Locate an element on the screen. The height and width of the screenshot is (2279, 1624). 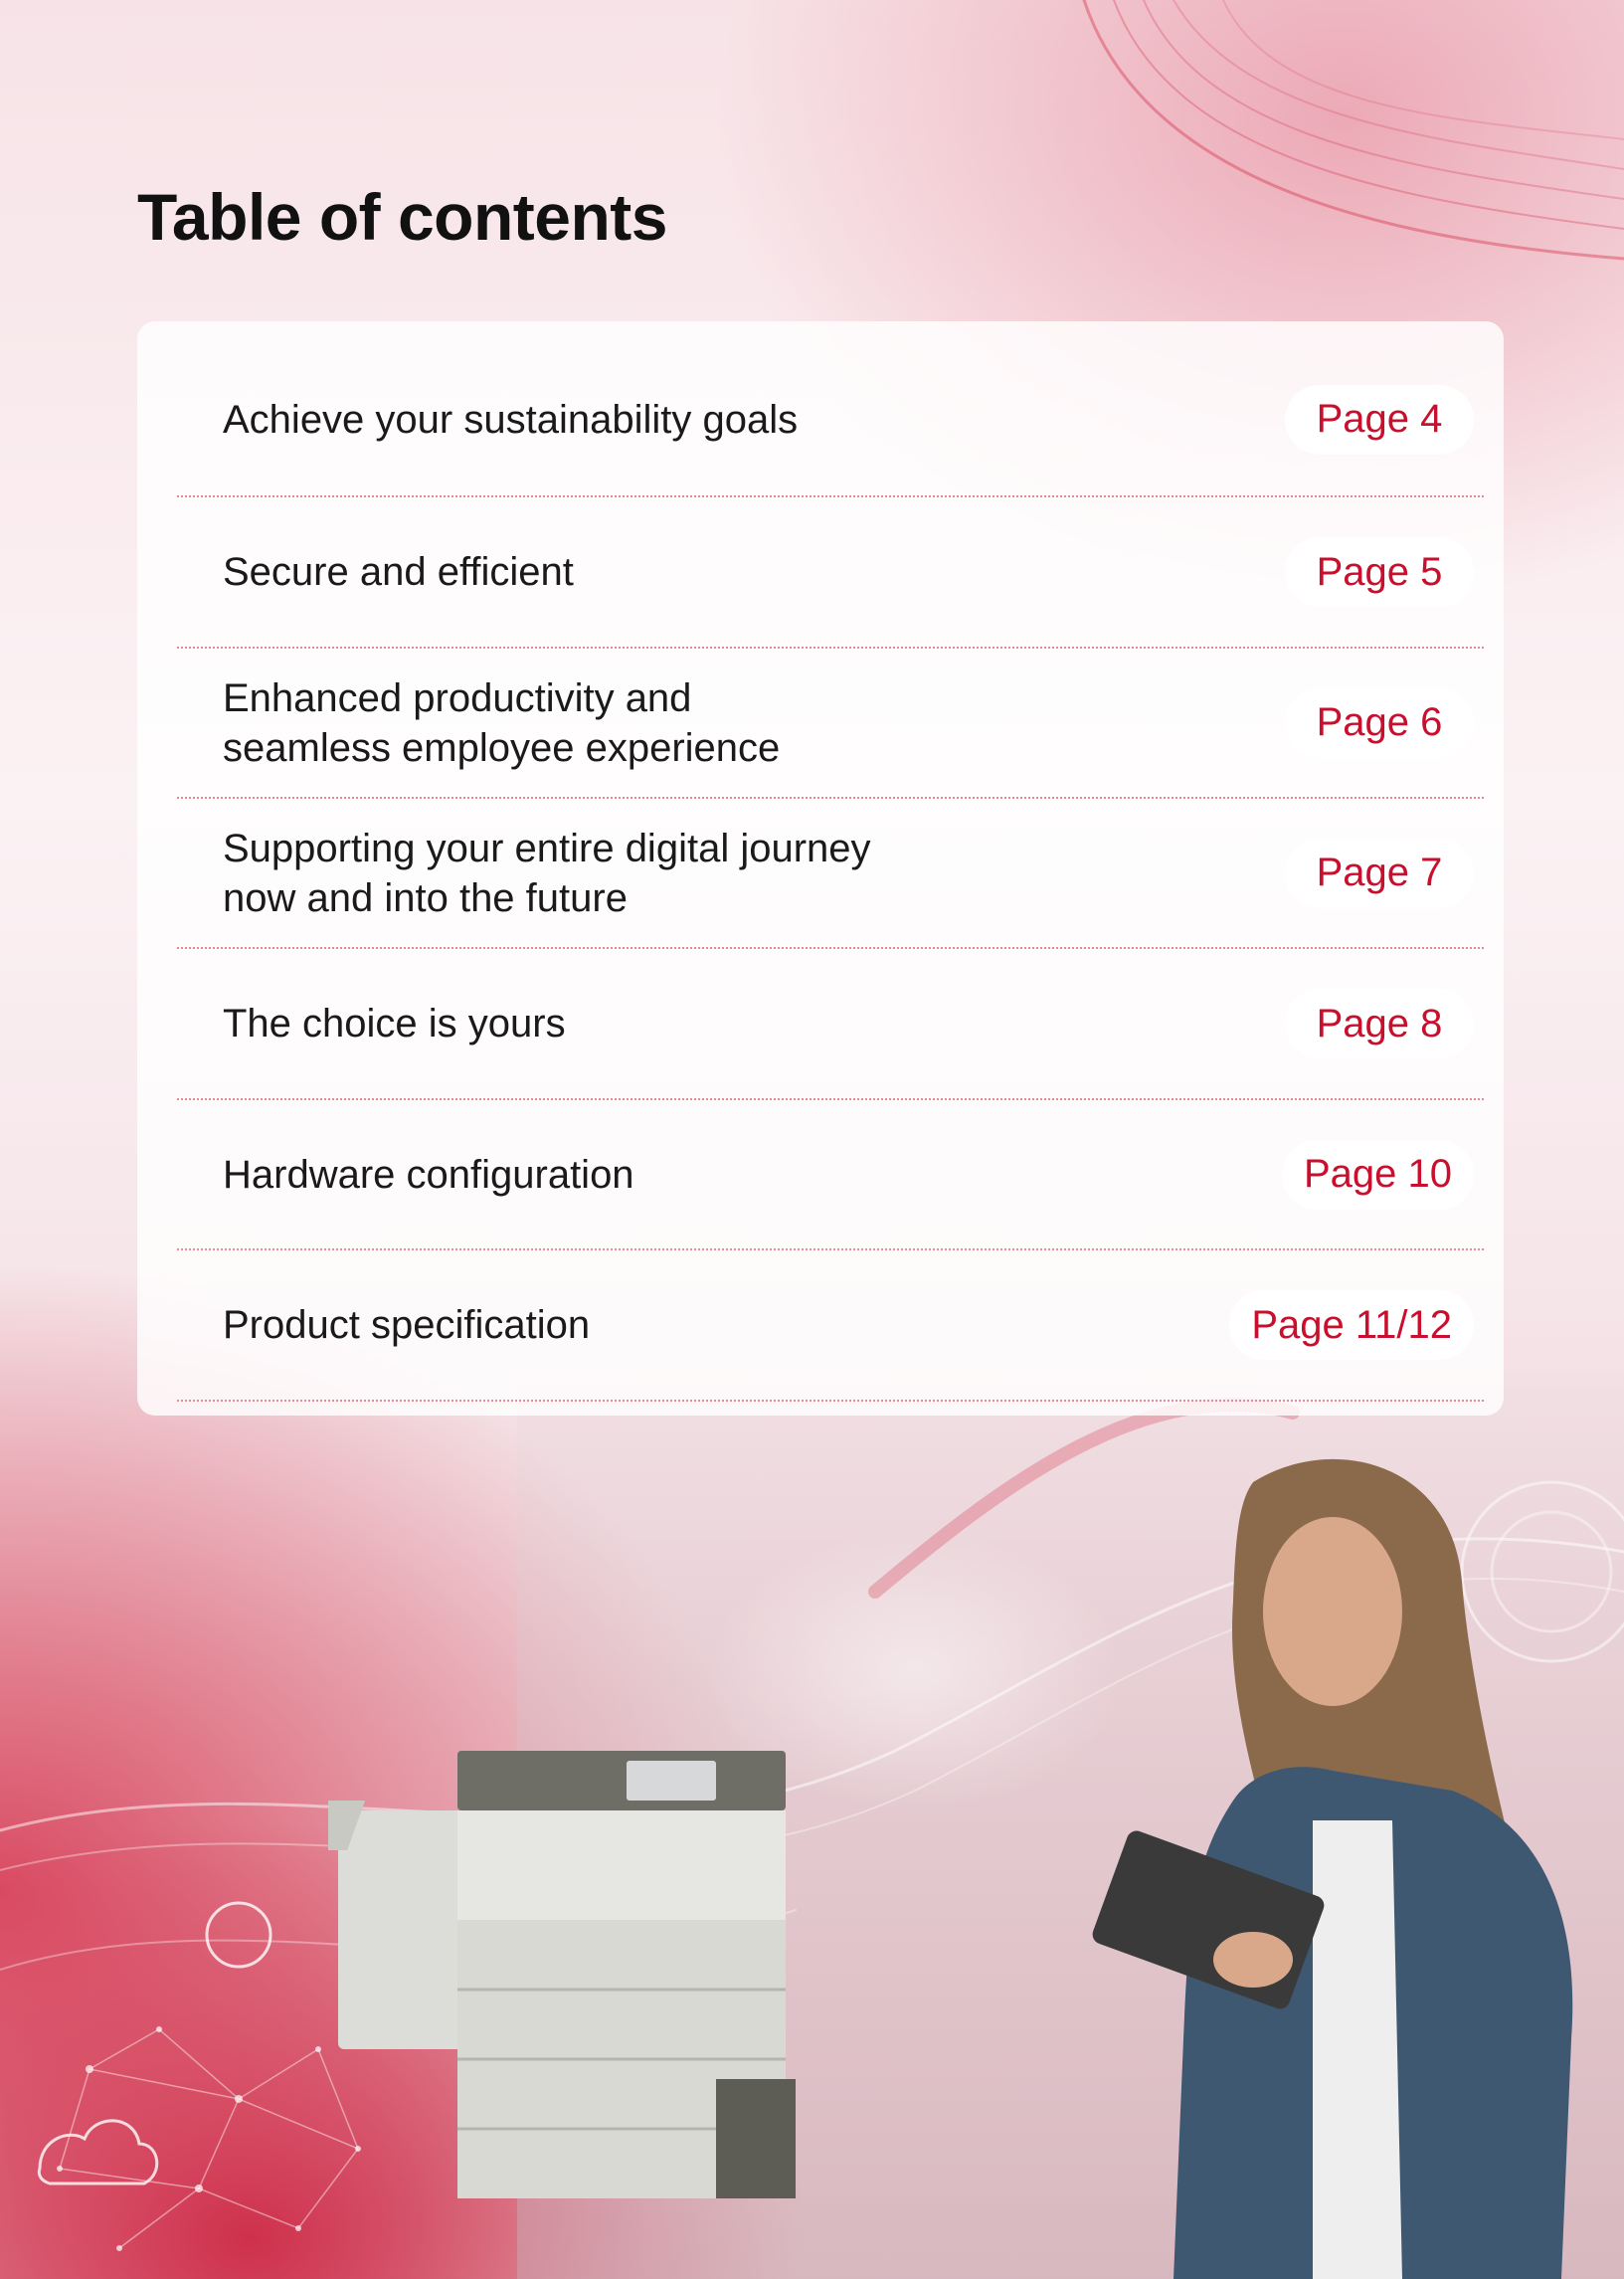
toc-page-pill: Page 11/12 is located at coordinates (1351, 1325).